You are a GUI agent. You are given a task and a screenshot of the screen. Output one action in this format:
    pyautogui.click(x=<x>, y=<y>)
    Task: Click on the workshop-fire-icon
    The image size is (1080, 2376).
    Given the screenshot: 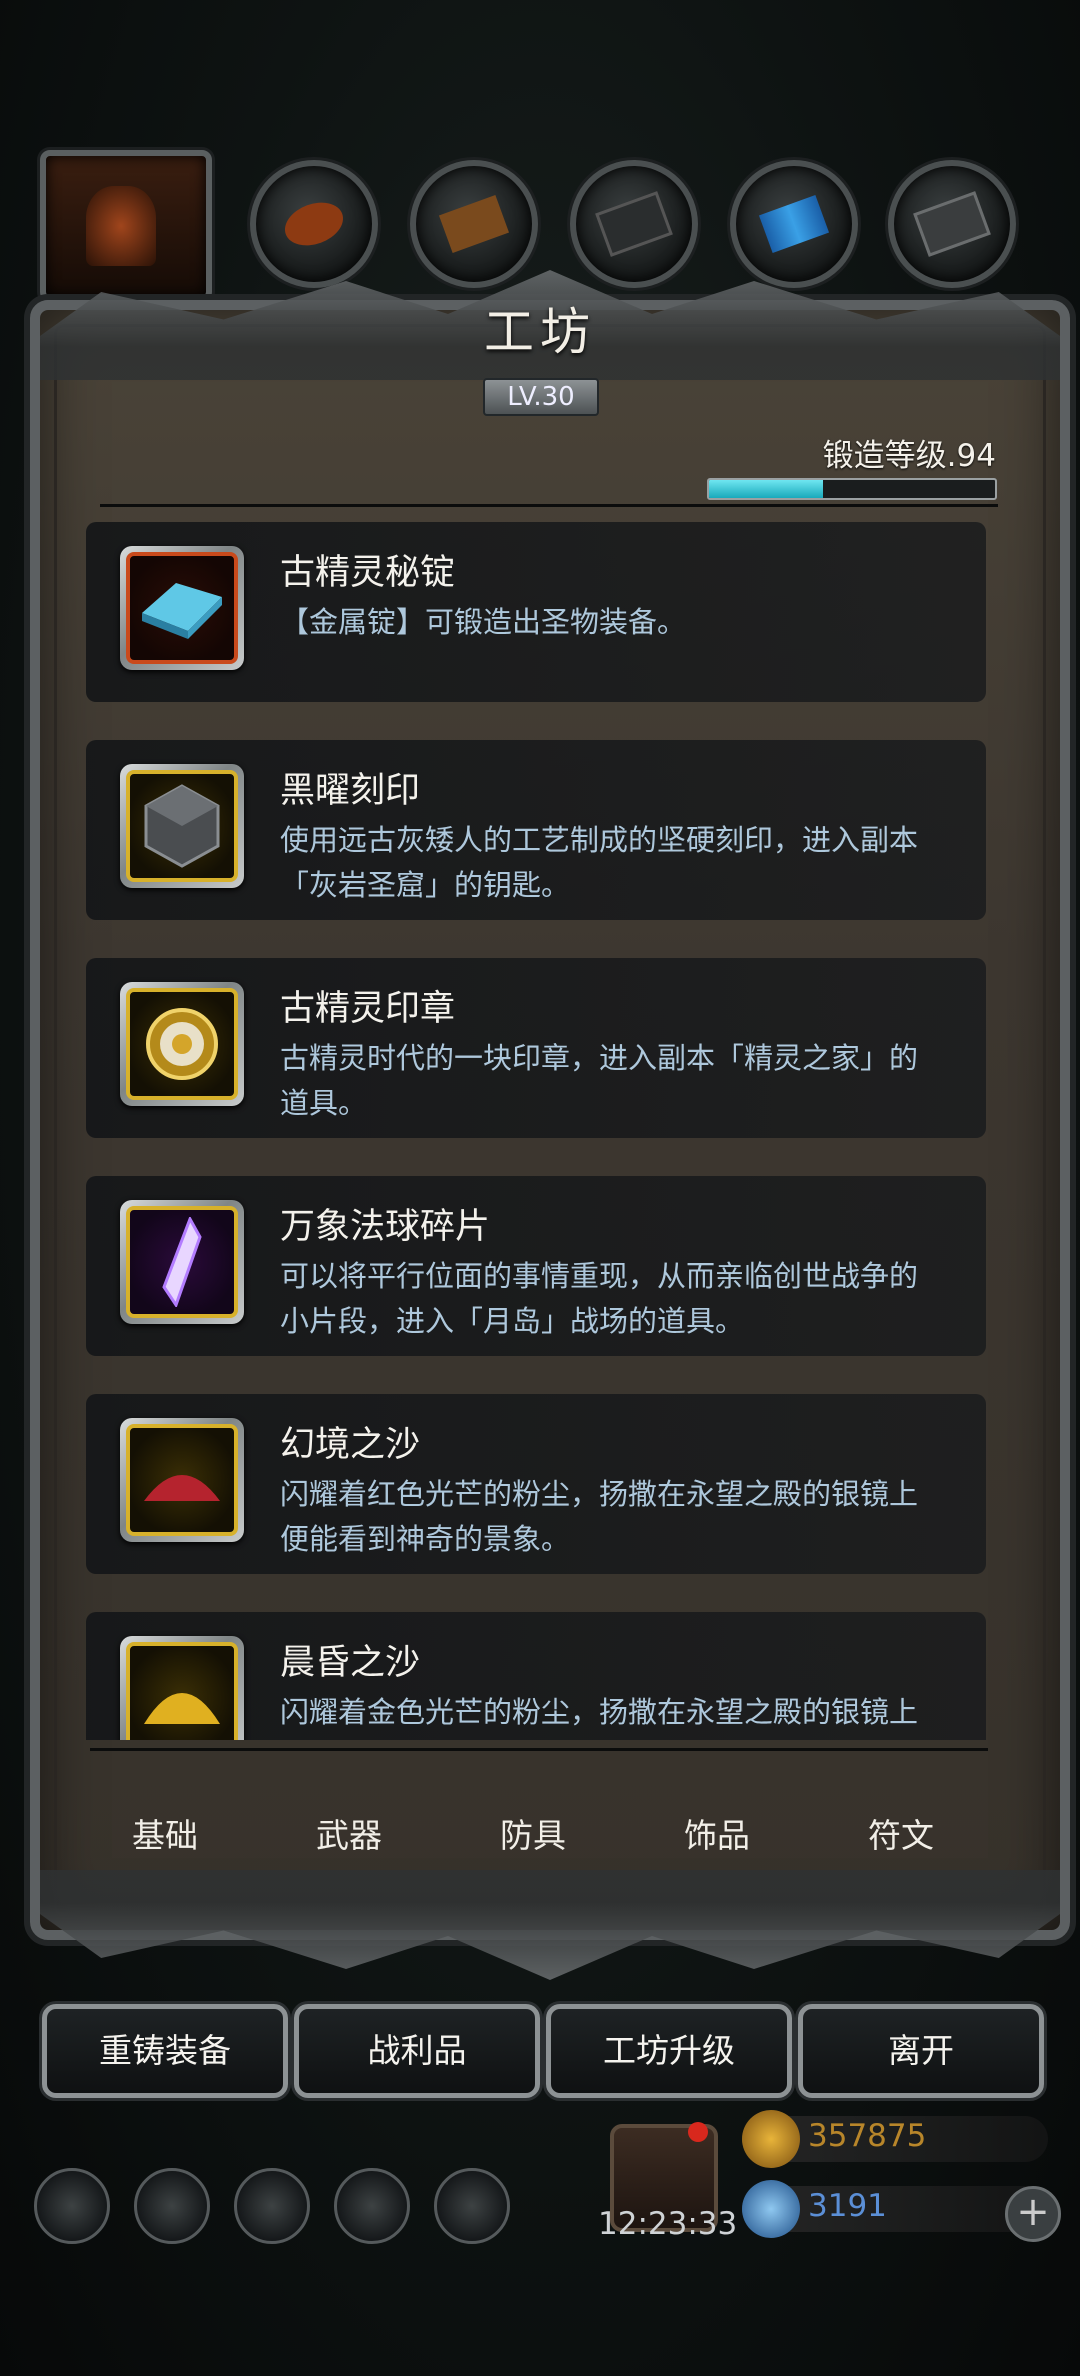 What is the action you would take?
    pyautogui.click(x=121, y=226)
    